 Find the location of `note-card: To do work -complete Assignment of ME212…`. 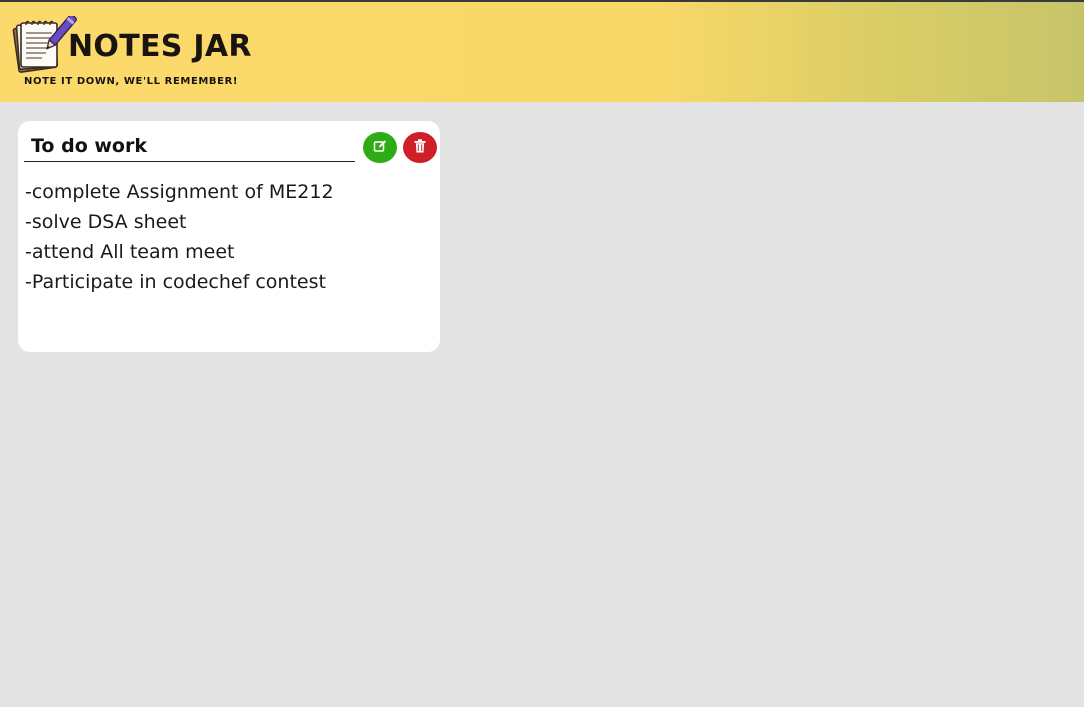

note-card: To do work -complete Assignment of ME212… is located at coordinates (229, 236).